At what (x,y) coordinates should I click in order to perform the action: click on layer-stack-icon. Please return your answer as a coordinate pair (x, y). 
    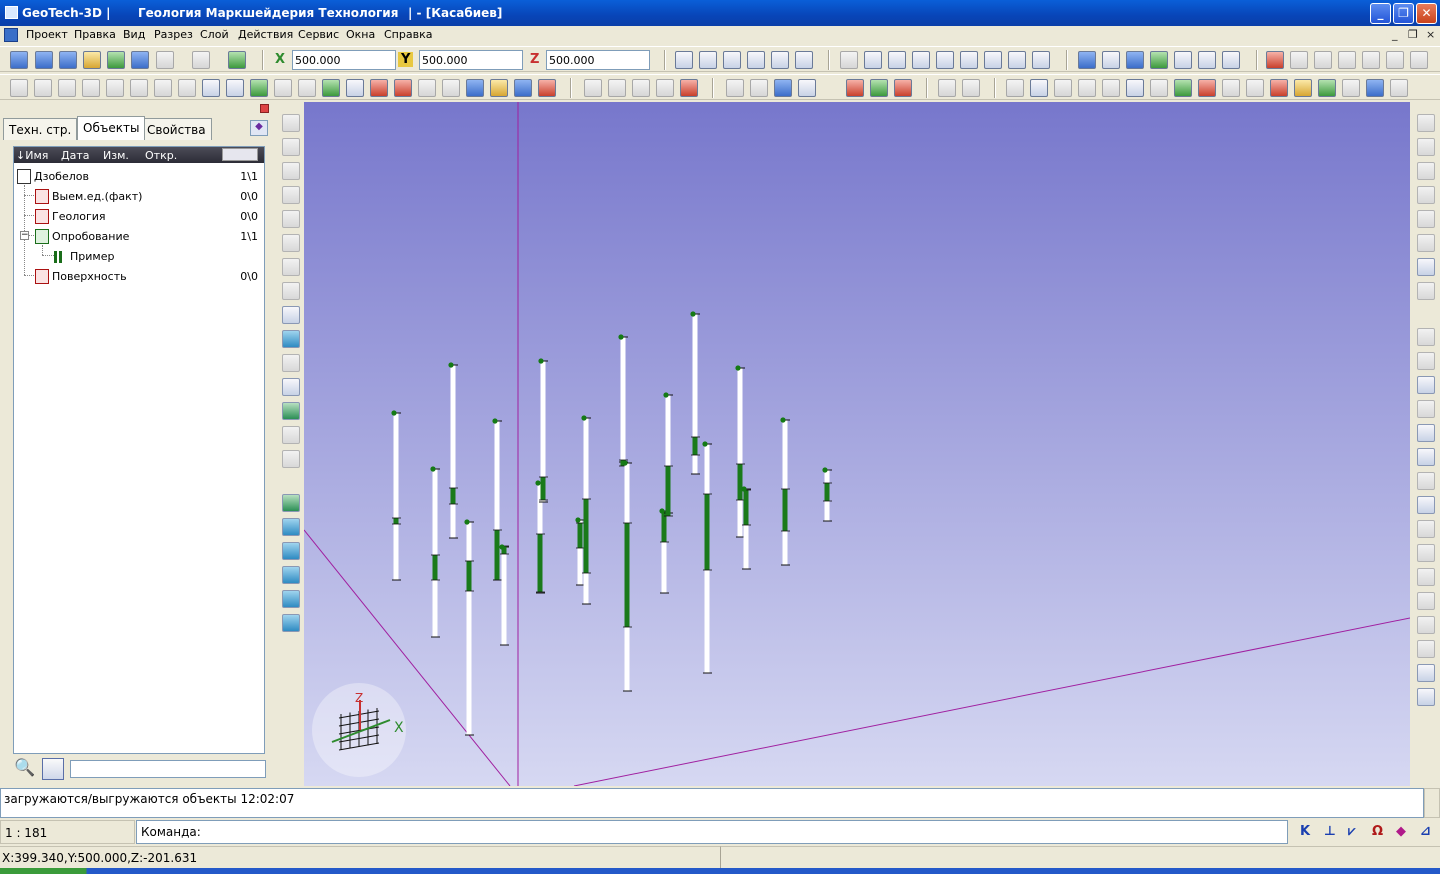
    Looking at the image, I should click on (259, 88).